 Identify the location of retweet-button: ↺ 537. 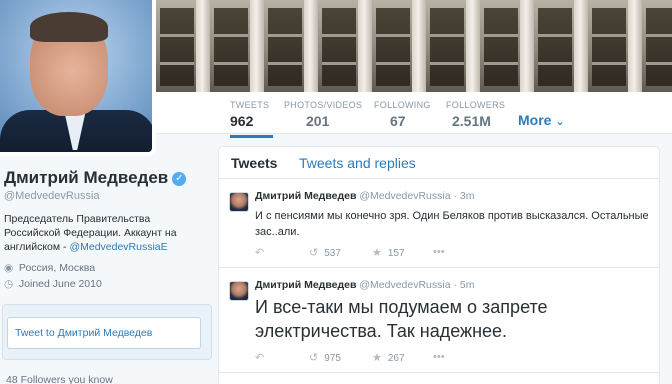
(325, 252).